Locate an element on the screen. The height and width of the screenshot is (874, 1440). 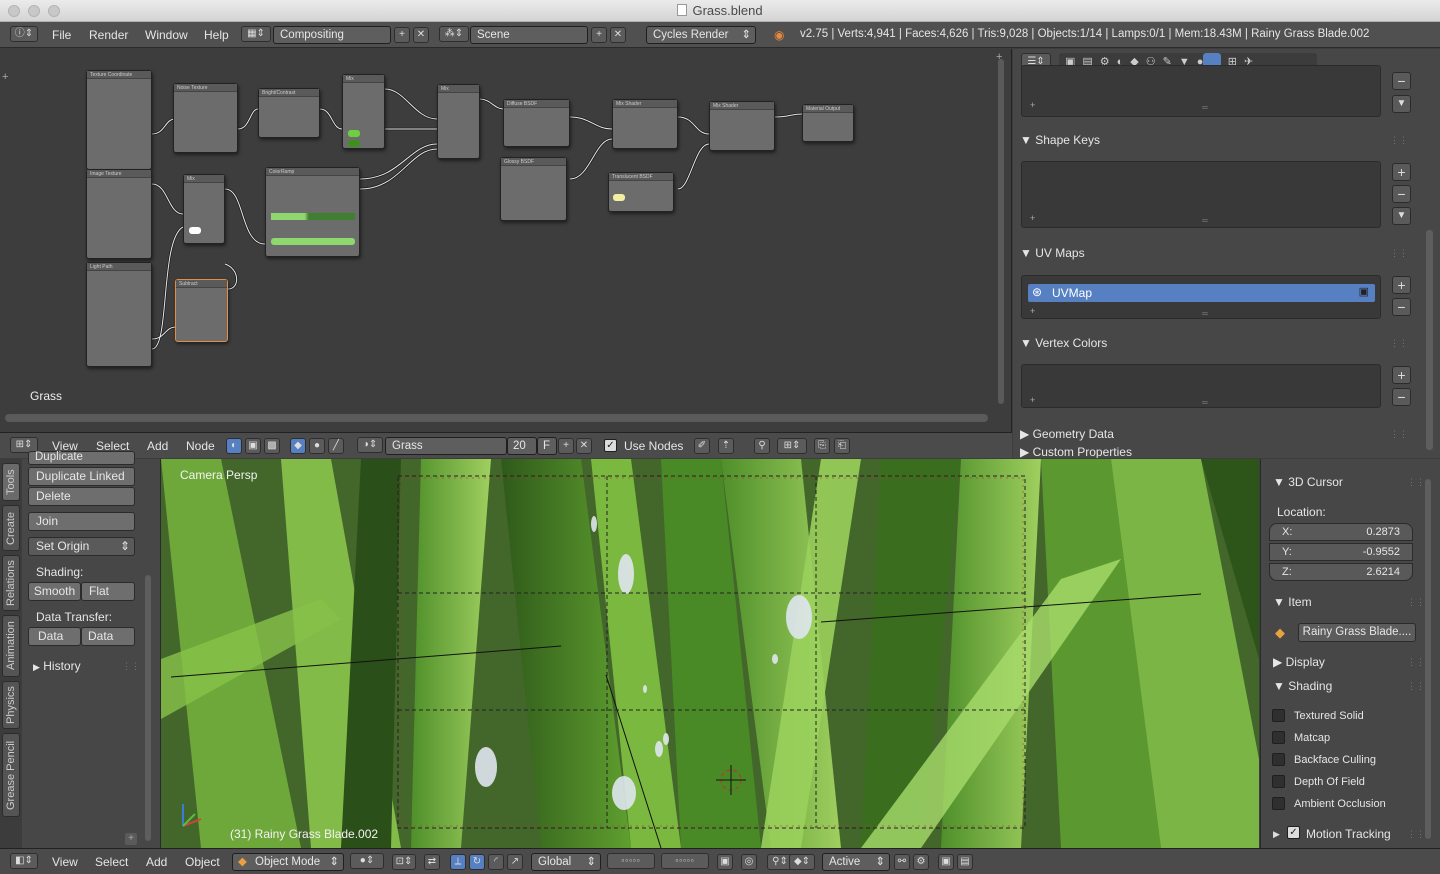
node-bright-contrast: Bright/Contrast is located at coordinates (289, 113).